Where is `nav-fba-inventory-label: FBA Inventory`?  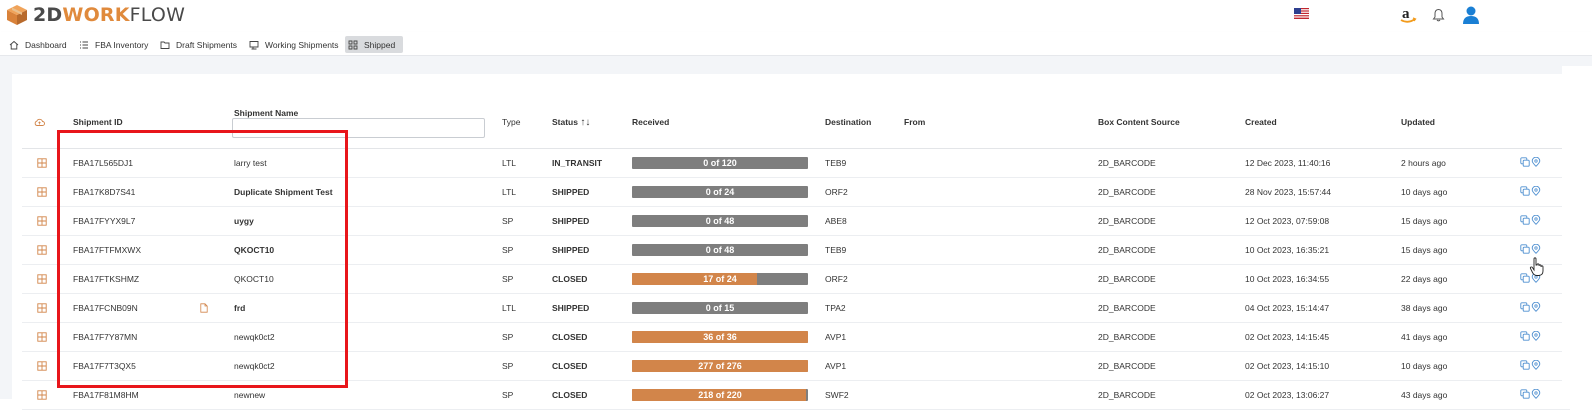 nav-fba-inventory-label: FBA Inventory is located at coordinates (122, 44).